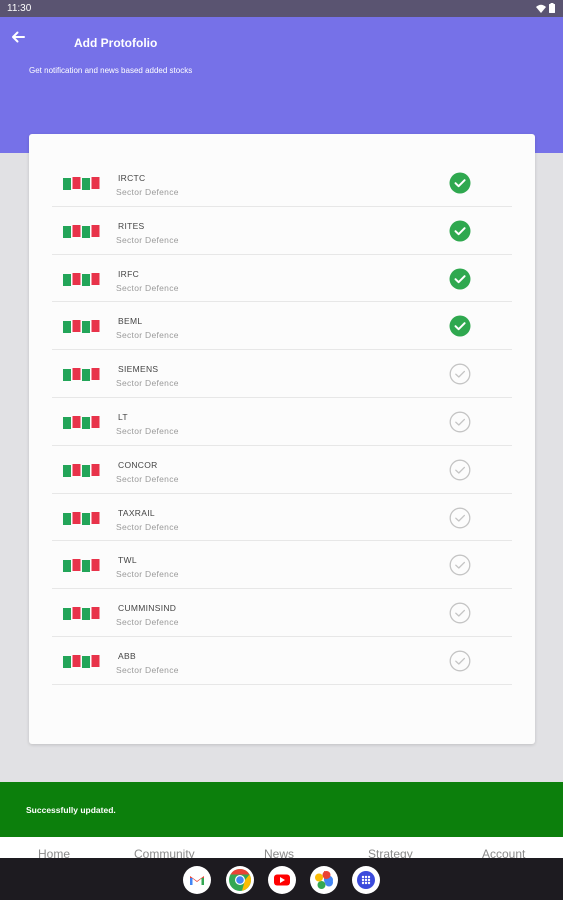 The height and width of the screenshot is (900, 563). I want to click on nav-item-account: Account, so click(503, 852).